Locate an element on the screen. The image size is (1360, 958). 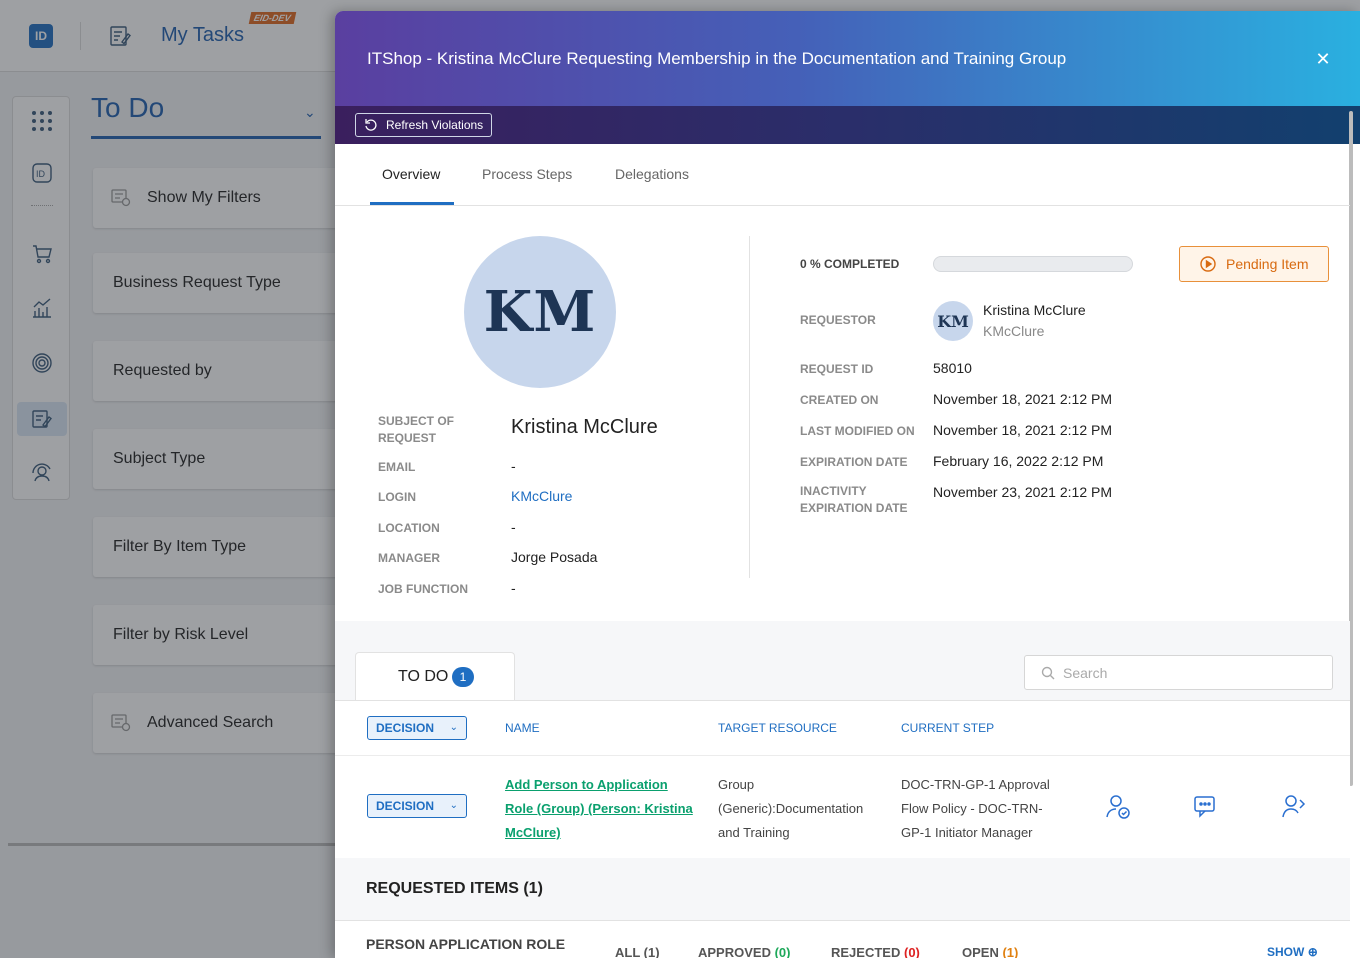
play-circle-icon is located at coordinates (1208, 264).